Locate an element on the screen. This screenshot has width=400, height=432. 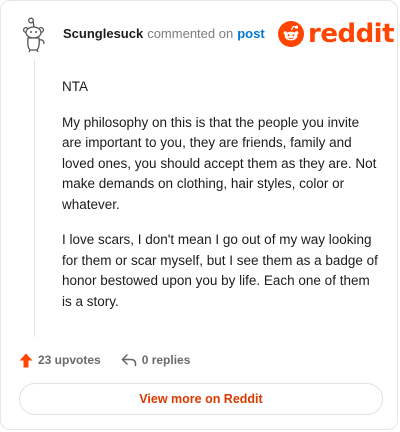
comment-paragraph: NTA is located at coordinates (75, 86).